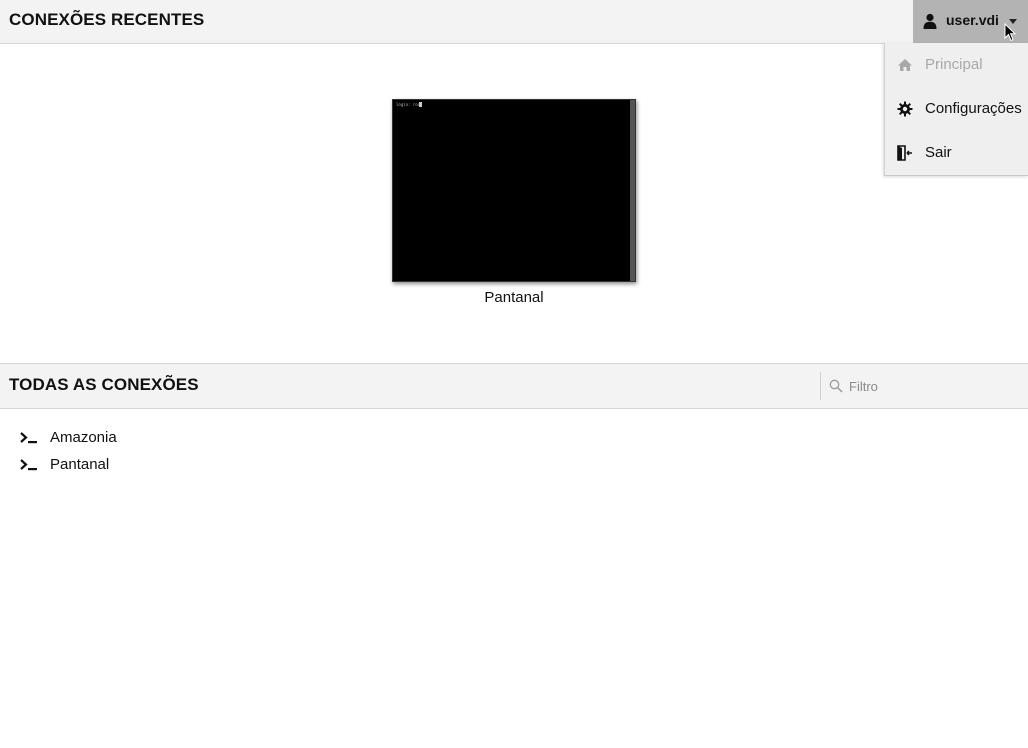 The image size is (1028, 748). I want to click on all-connections-header: TODAS AS CONEXÕES, so click(514, 386).